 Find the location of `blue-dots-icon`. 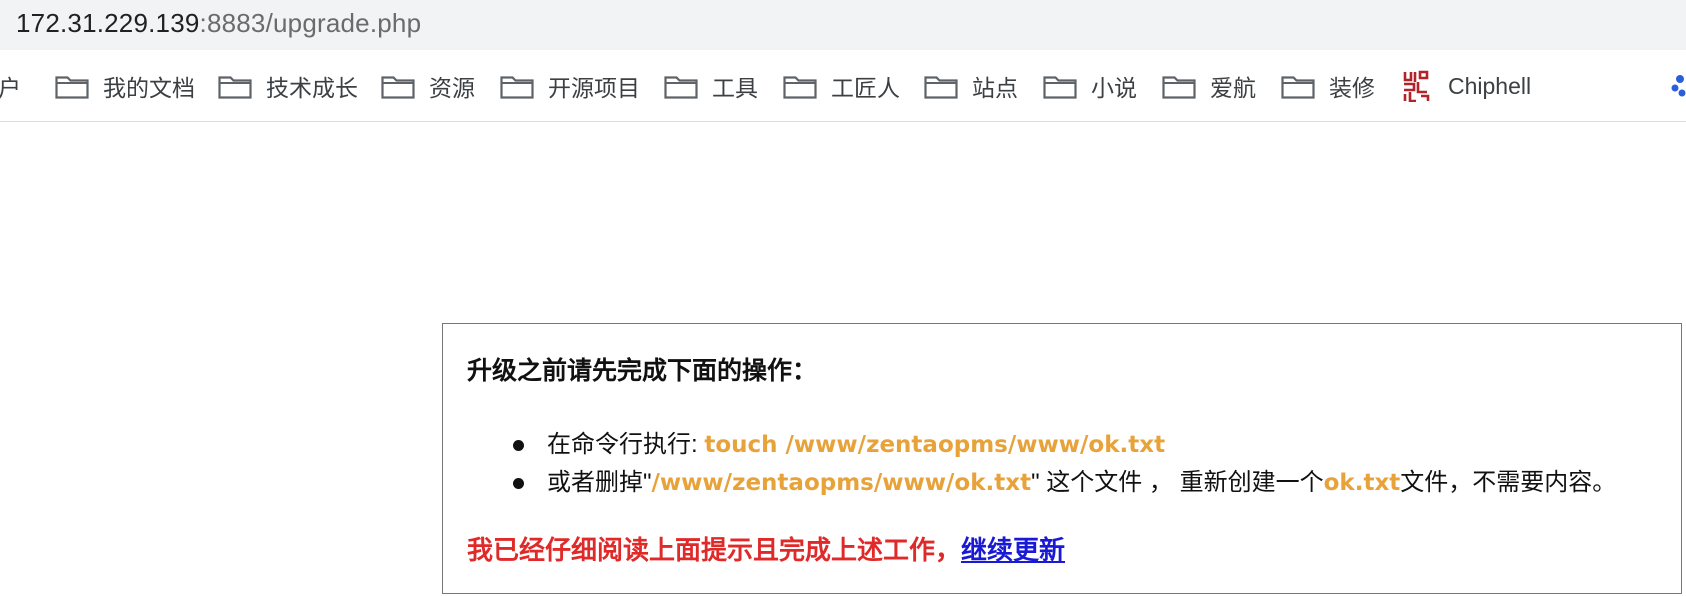

blue-dots-icon is located at coordinates (1678, 86).